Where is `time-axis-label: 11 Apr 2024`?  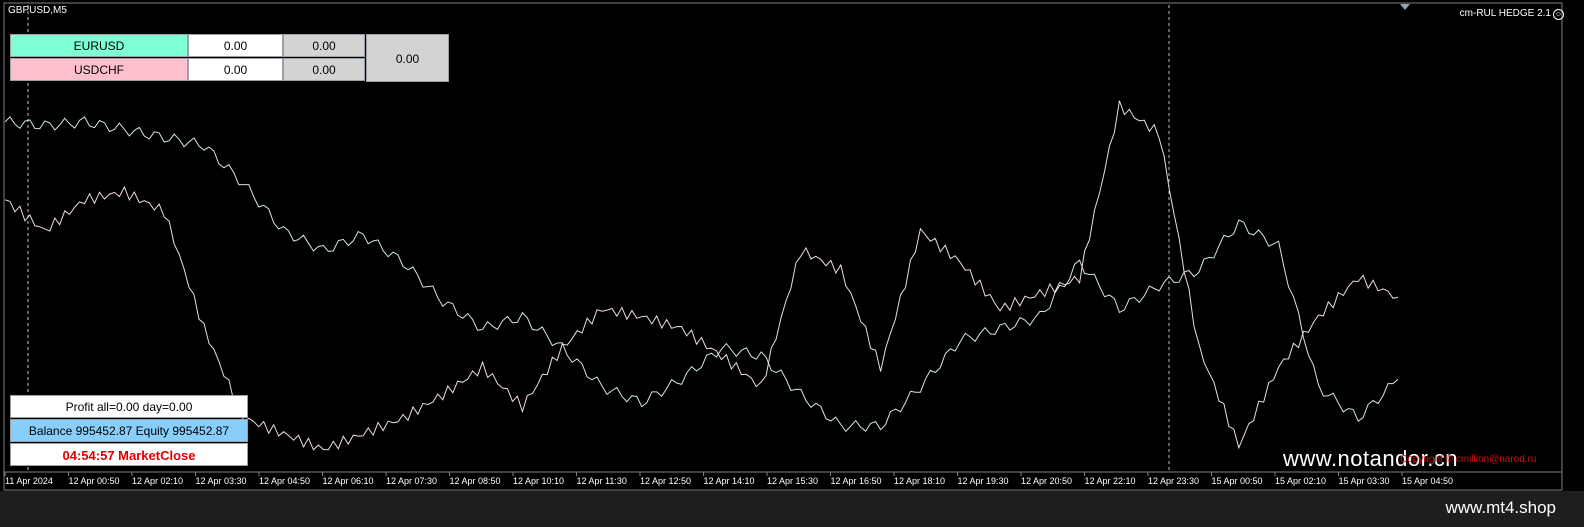 time-axis-label: 11 Apr 2024 is located at coordinates (29, 481).